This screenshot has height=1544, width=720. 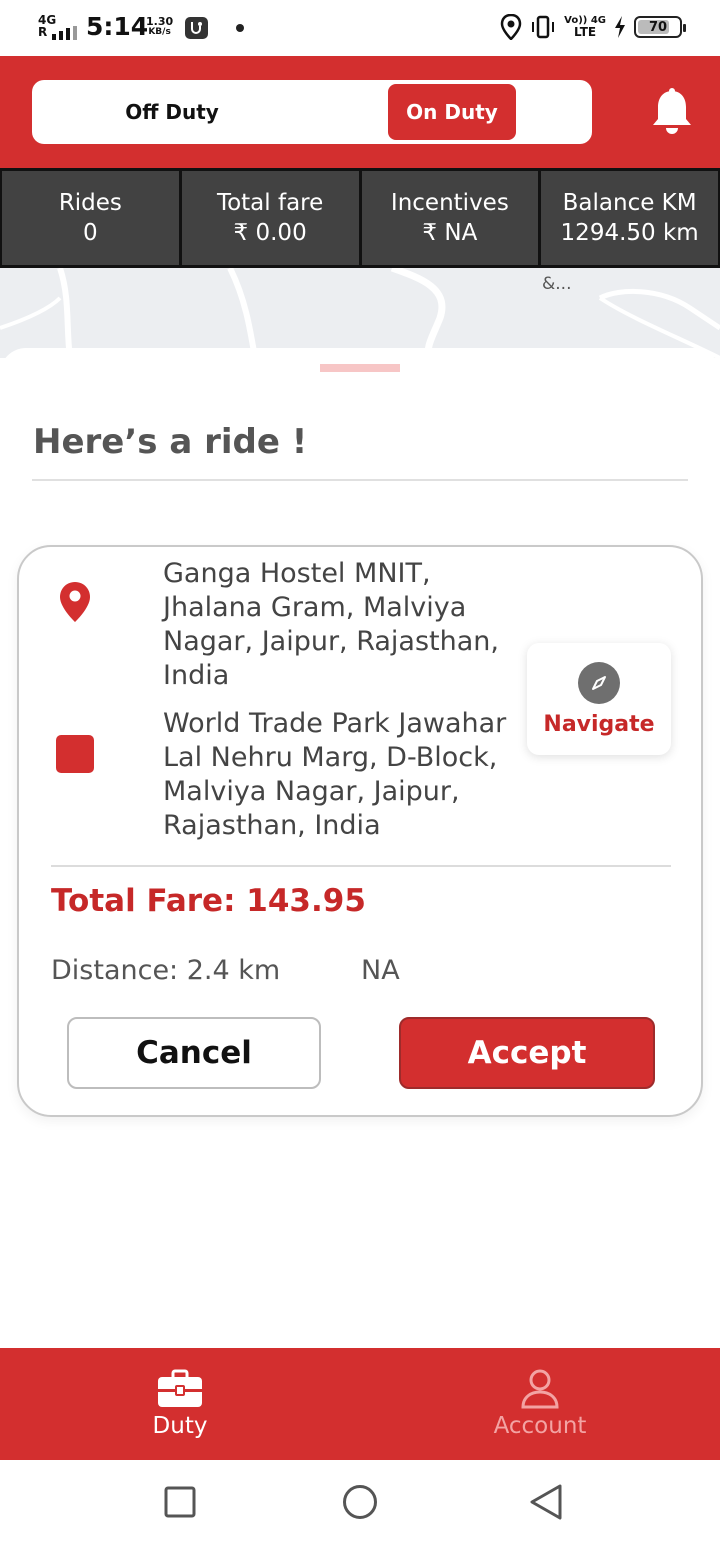 What do you see at coordinates (585, 31) in the screenshot?
I see `volte-bottom: LTE` at bounding box center [585, 31].